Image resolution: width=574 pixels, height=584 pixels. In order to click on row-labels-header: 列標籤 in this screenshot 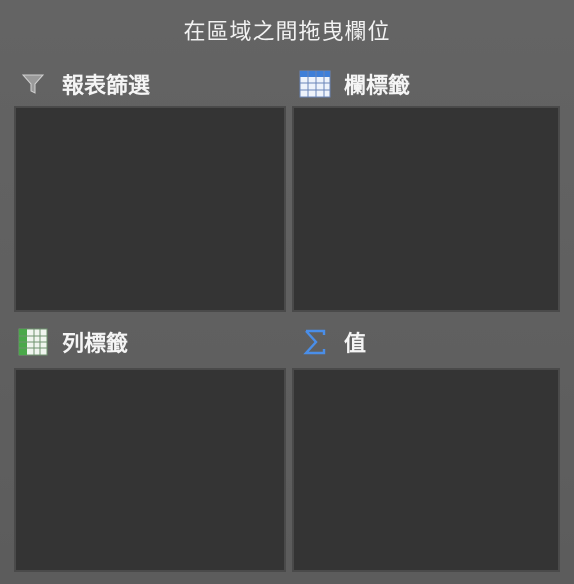, I will do `click(72, 342)`.